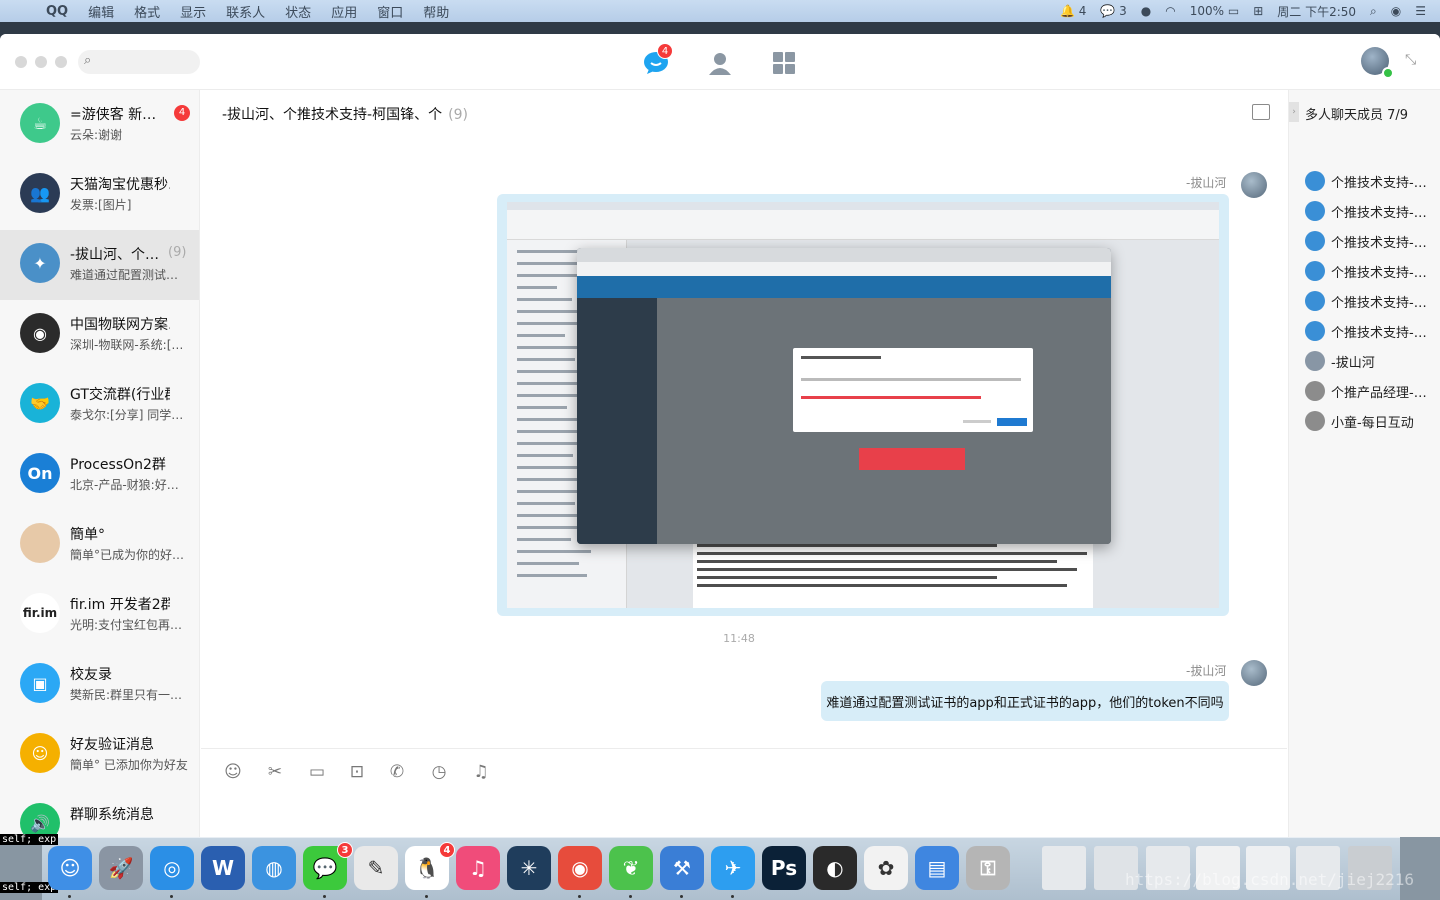  What do you see at coordinates (580, 868) in the screenshot?
I see `chrome-icon: ◉` at bounding box center [580, 868].